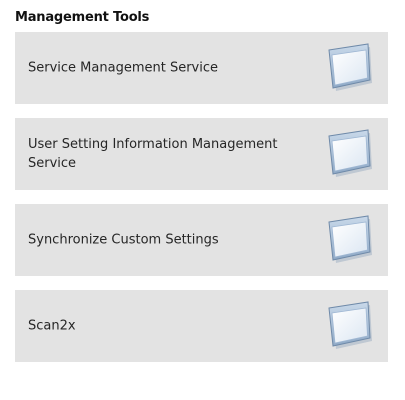  What do you see at coordinates (123, 68) in the screenshot?
I see `tool-label: Service Management Service` at bounding box center [123, 68].